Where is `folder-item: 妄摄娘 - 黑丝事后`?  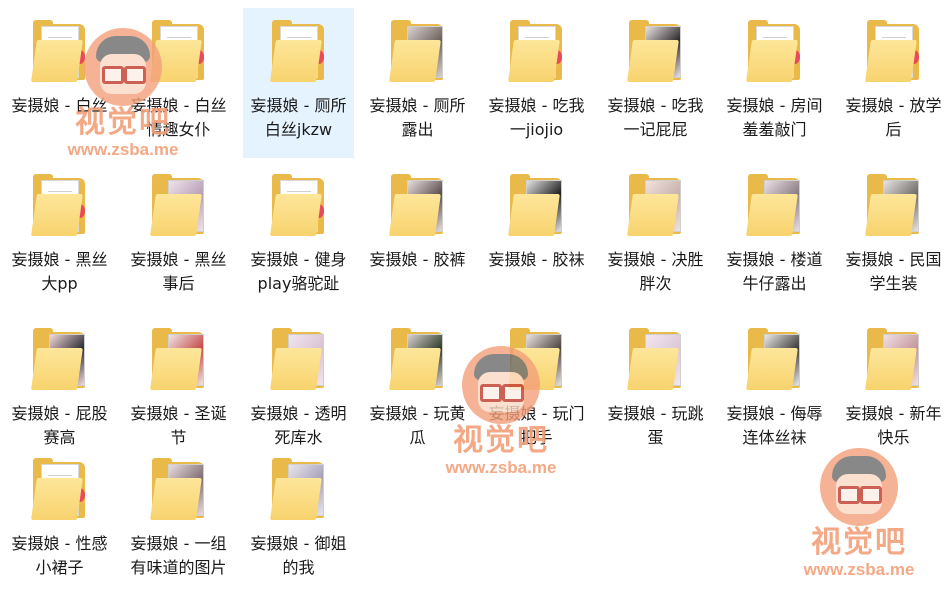
folder-item: 妄摄娘 - 黑丝事后 is located at coordinates (178, 237).